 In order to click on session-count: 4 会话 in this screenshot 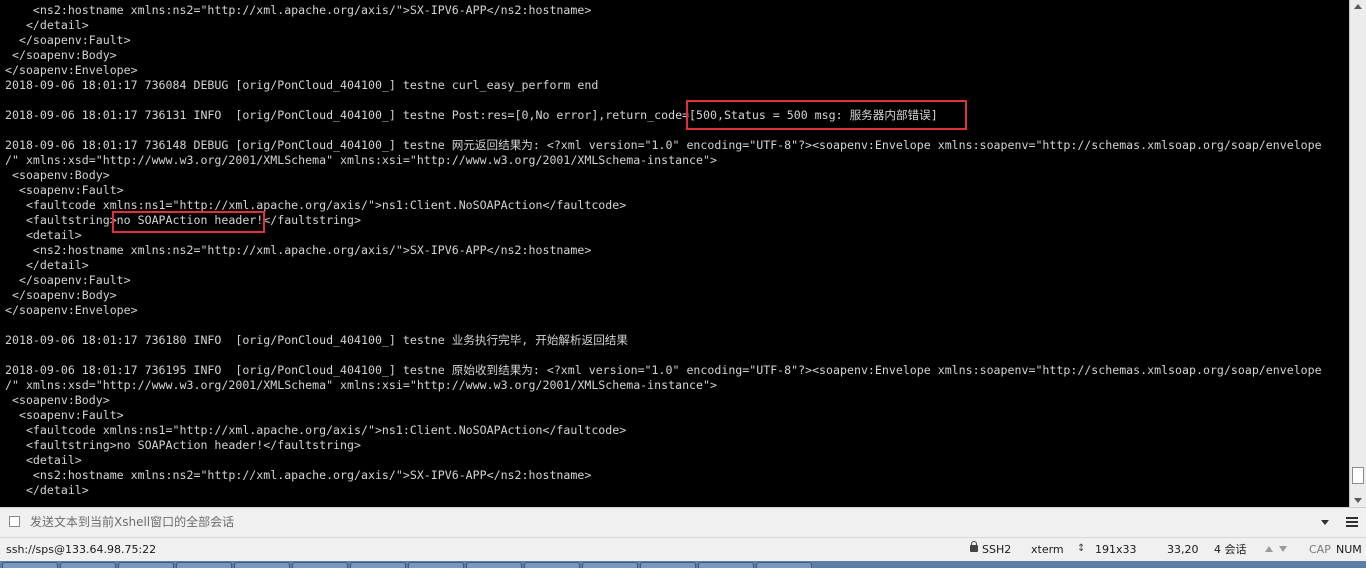, I will do `click(1230, 549)`.